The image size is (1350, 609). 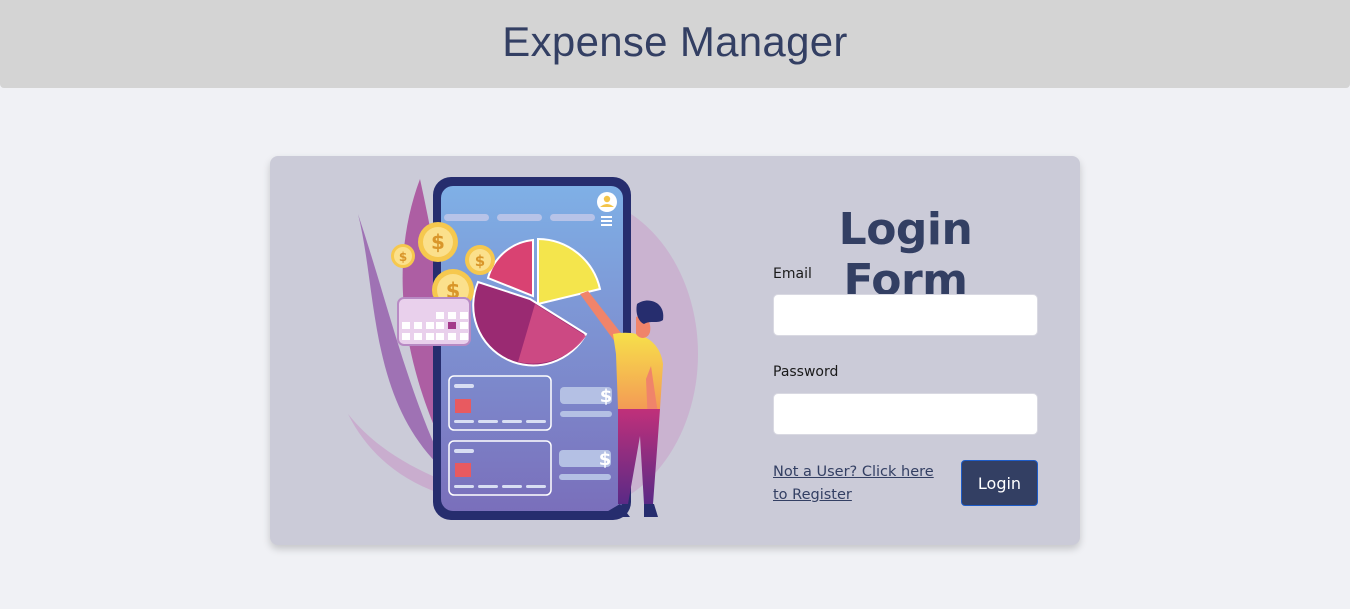 What do you see at coordinates (860, 484) in the screenshot?
I see `register-link: Not a User? Click here to Register` at bounding box center [860, 484].